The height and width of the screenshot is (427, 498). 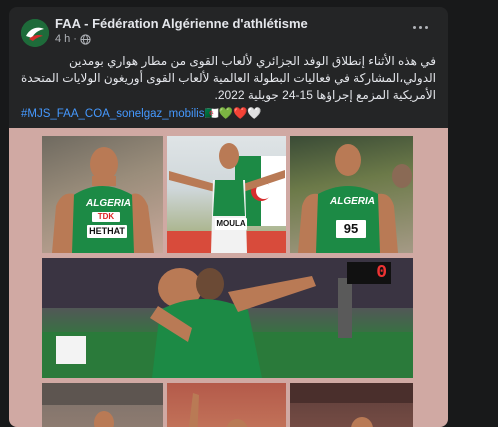 I want to click on page-name: FAA - Fédération Algérienne d'athlétisme, so click(x=181, y=23).